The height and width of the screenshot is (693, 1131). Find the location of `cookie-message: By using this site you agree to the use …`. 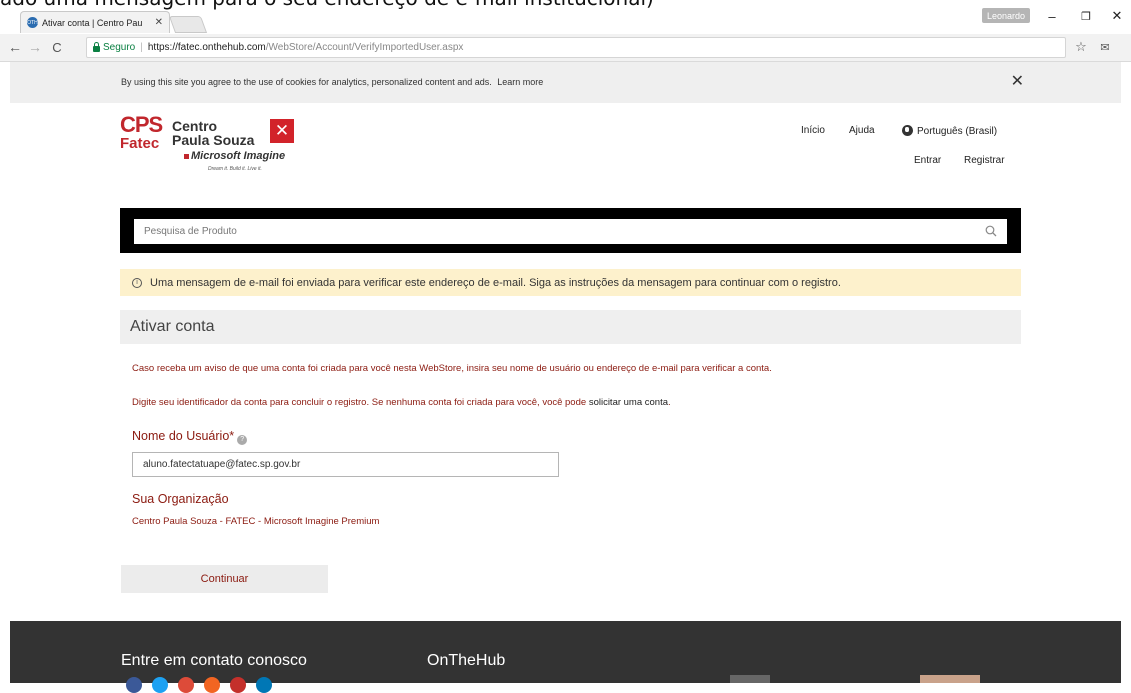

cookie-message: By using this site you agree to the use … is located at coordinates (306, 82).